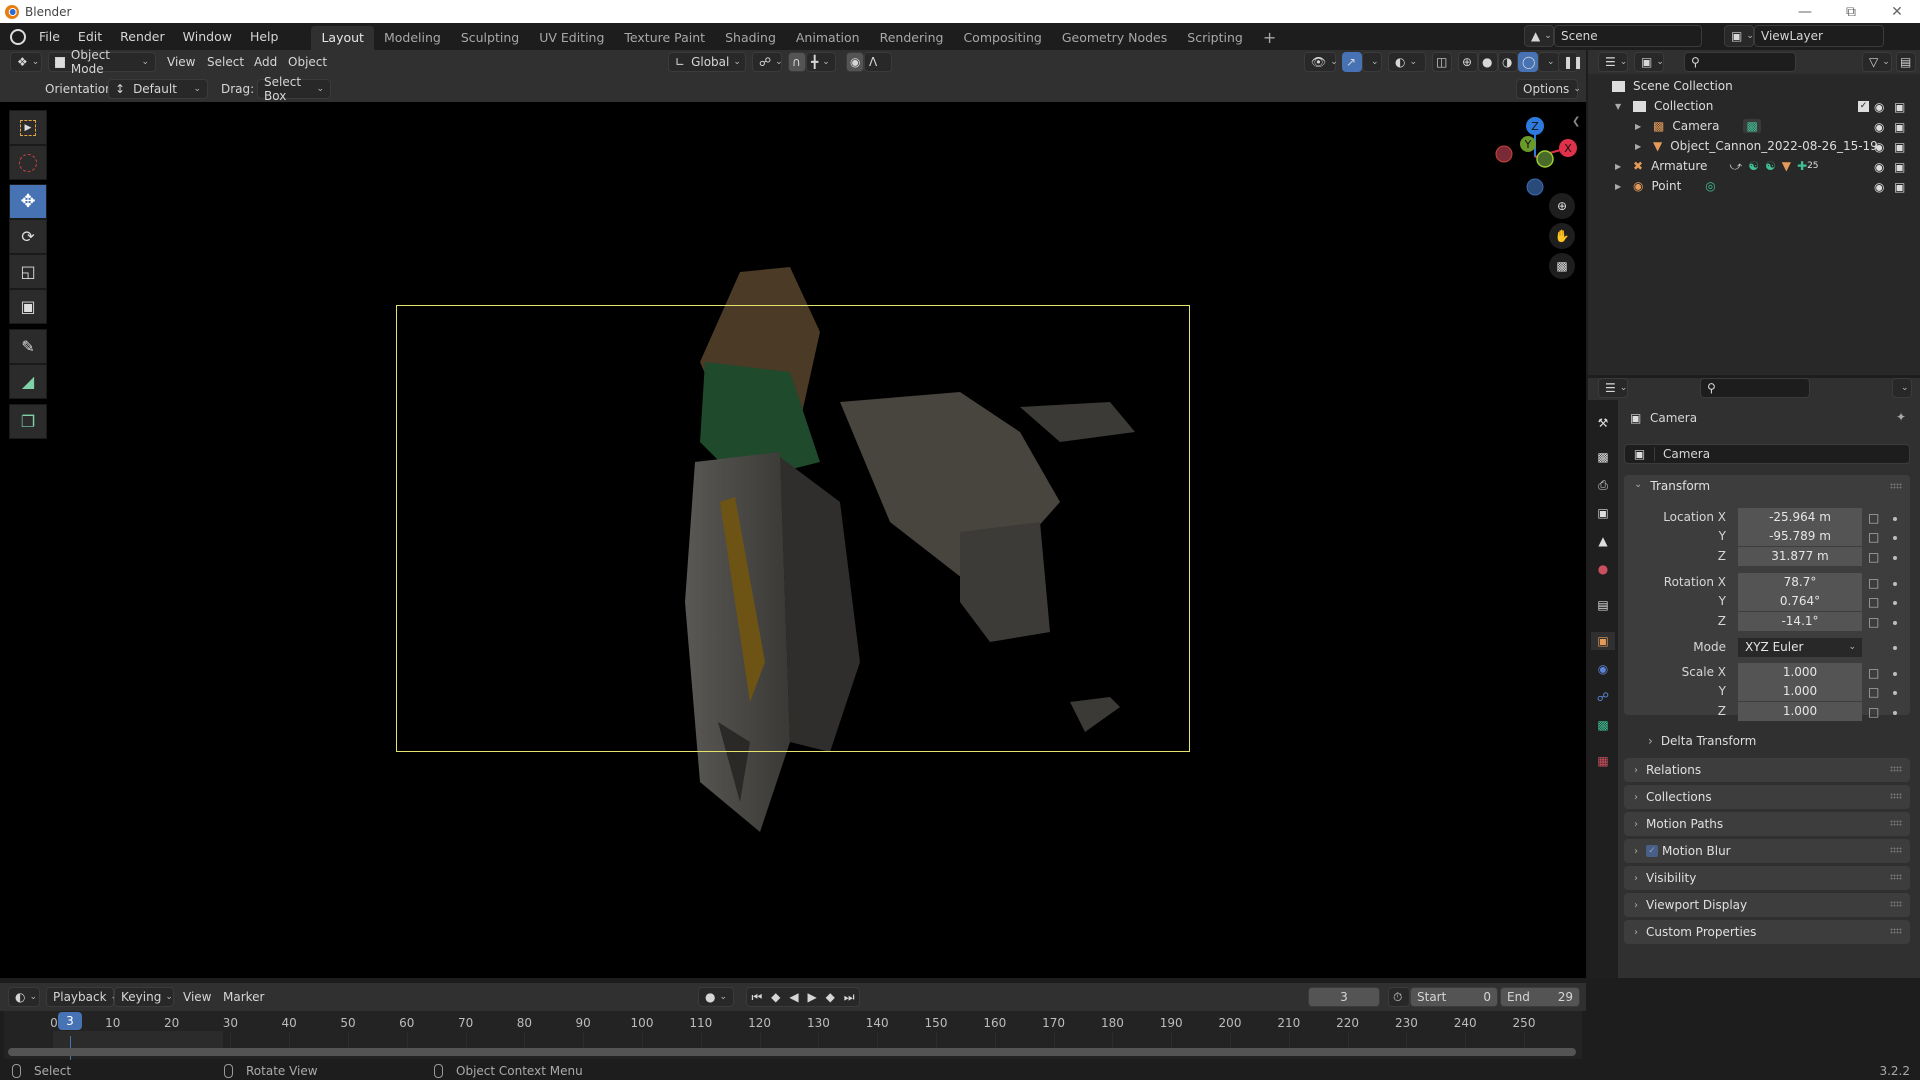  What do you see at coordinates (1562, 236) in the screenshot?
I see `pan-view-icon: ✋` at bounding box center [1562, 236].